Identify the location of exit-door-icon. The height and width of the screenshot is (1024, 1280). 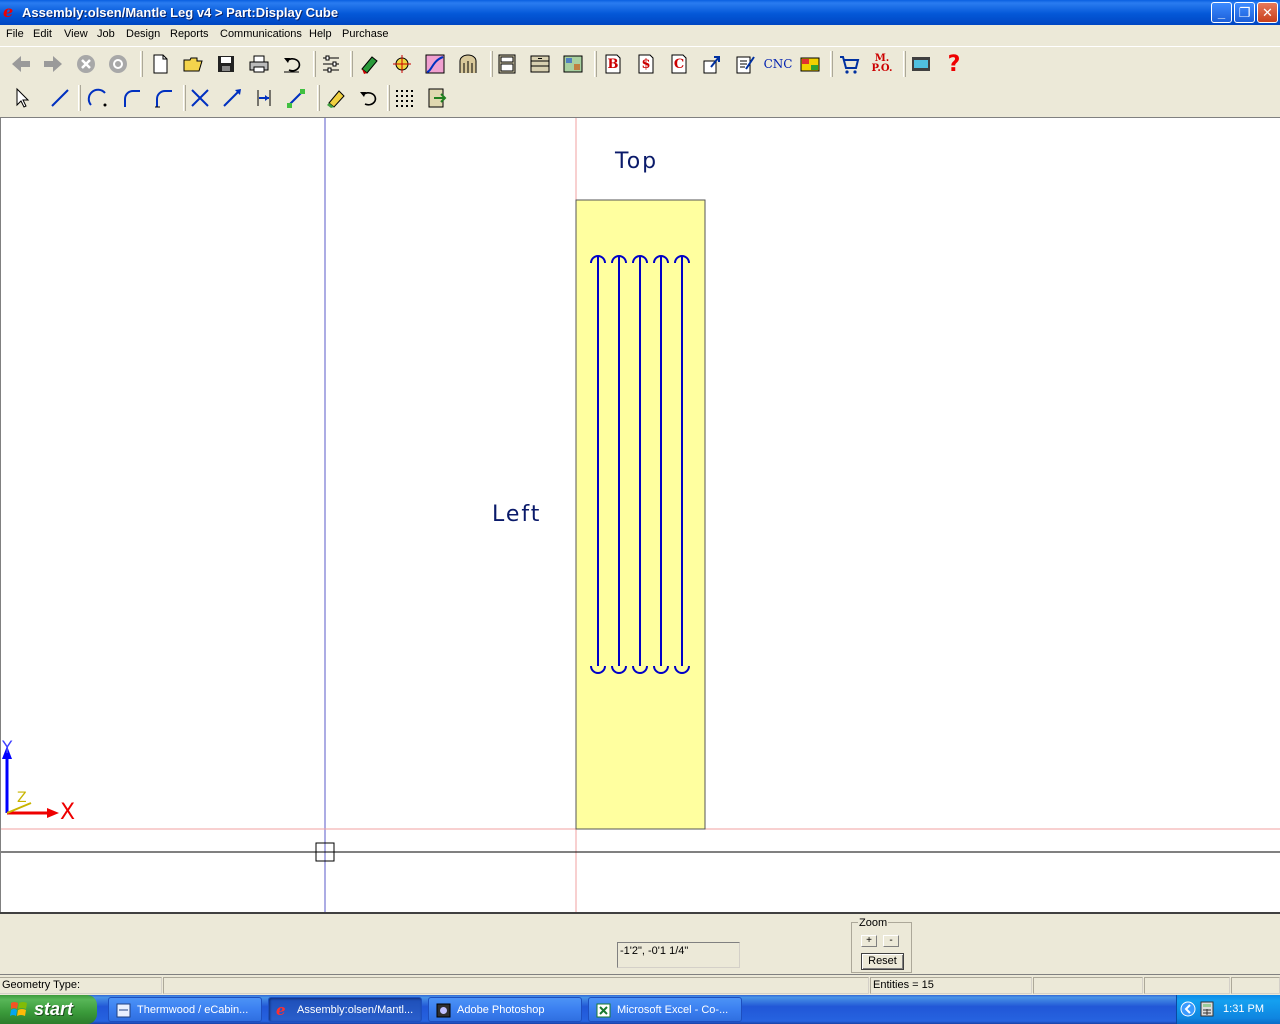
(436, 98).